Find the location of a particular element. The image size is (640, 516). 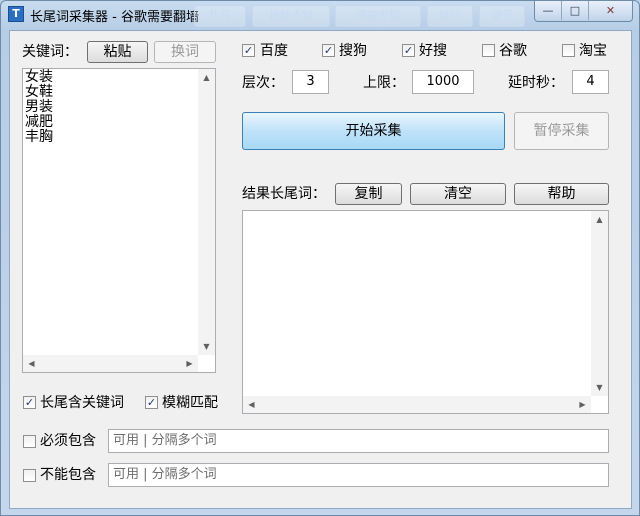

results-horizontal-scrollbar: ◀ ▶ is located at coordinates (417, 404).